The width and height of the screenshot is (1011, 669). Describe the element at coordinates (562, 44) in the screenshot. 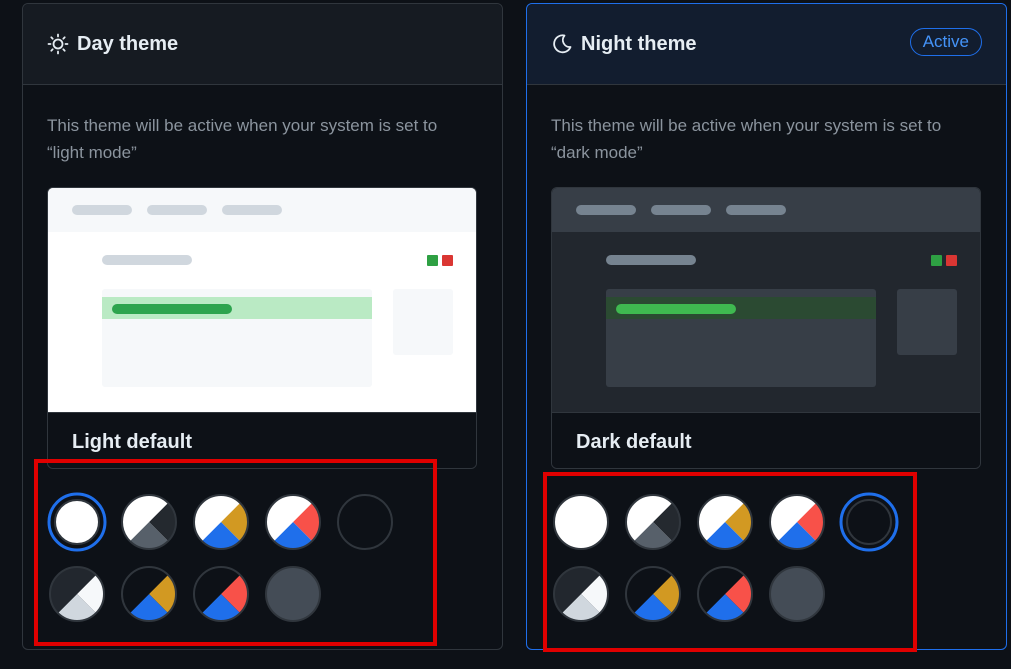

I see `moon-icon` at that location.